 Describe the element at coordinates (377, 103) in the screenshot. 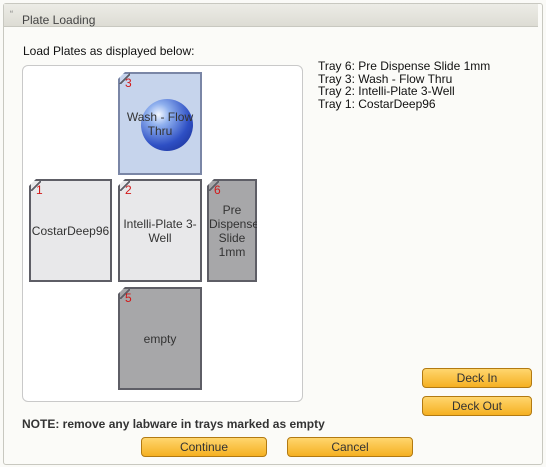

I see `list-item: Tray 1: CostarDeep96` at that location.